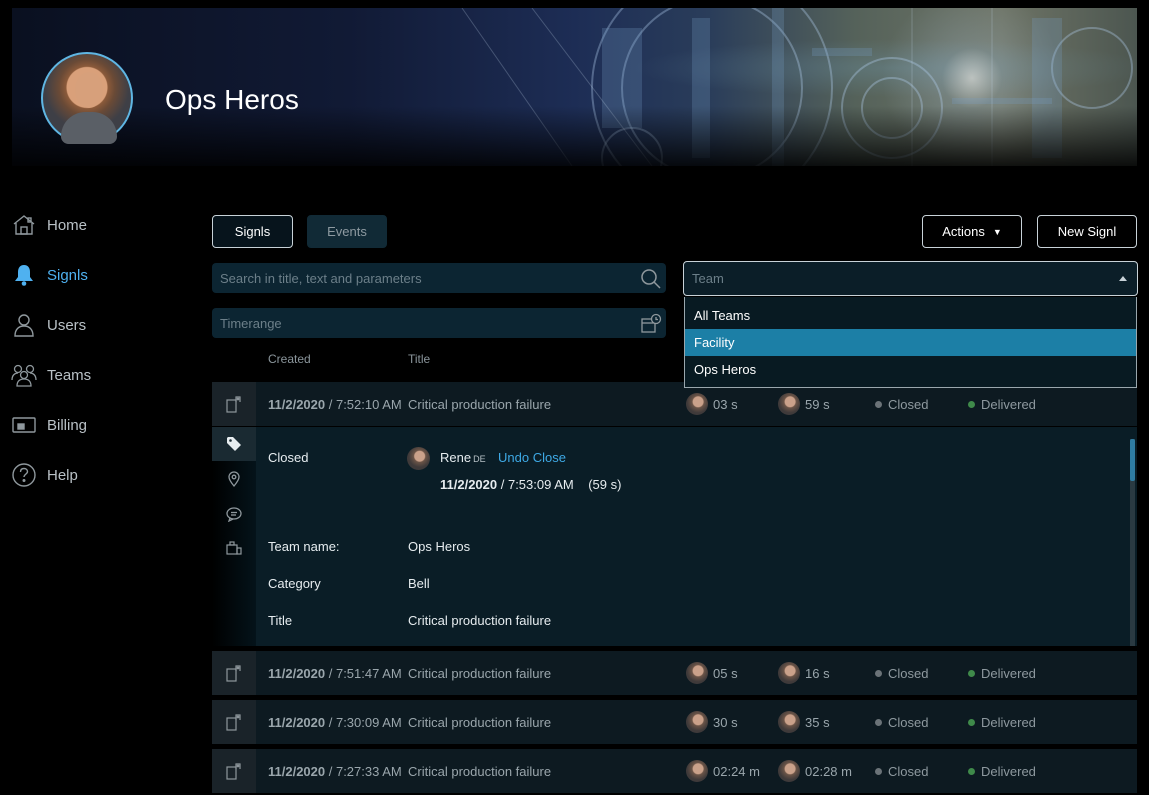  Describe the element at coordinates (650, 278) in the screenshot. I see `search-icon` at that location.